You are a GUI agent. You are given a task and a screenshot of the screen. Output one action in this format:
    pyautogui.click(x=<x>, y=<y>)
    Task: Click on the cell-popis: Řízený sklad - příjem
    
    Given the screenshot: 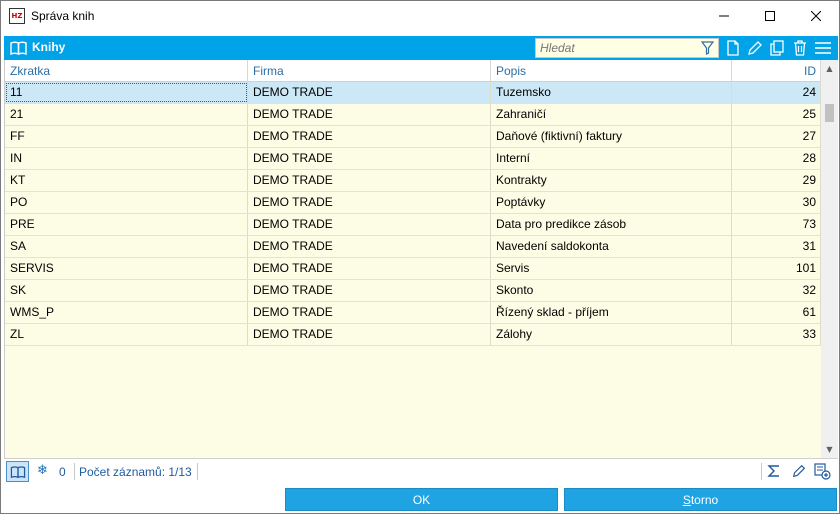 What is the action you would take?
    pyautogui.click(x=611, y=312)
    